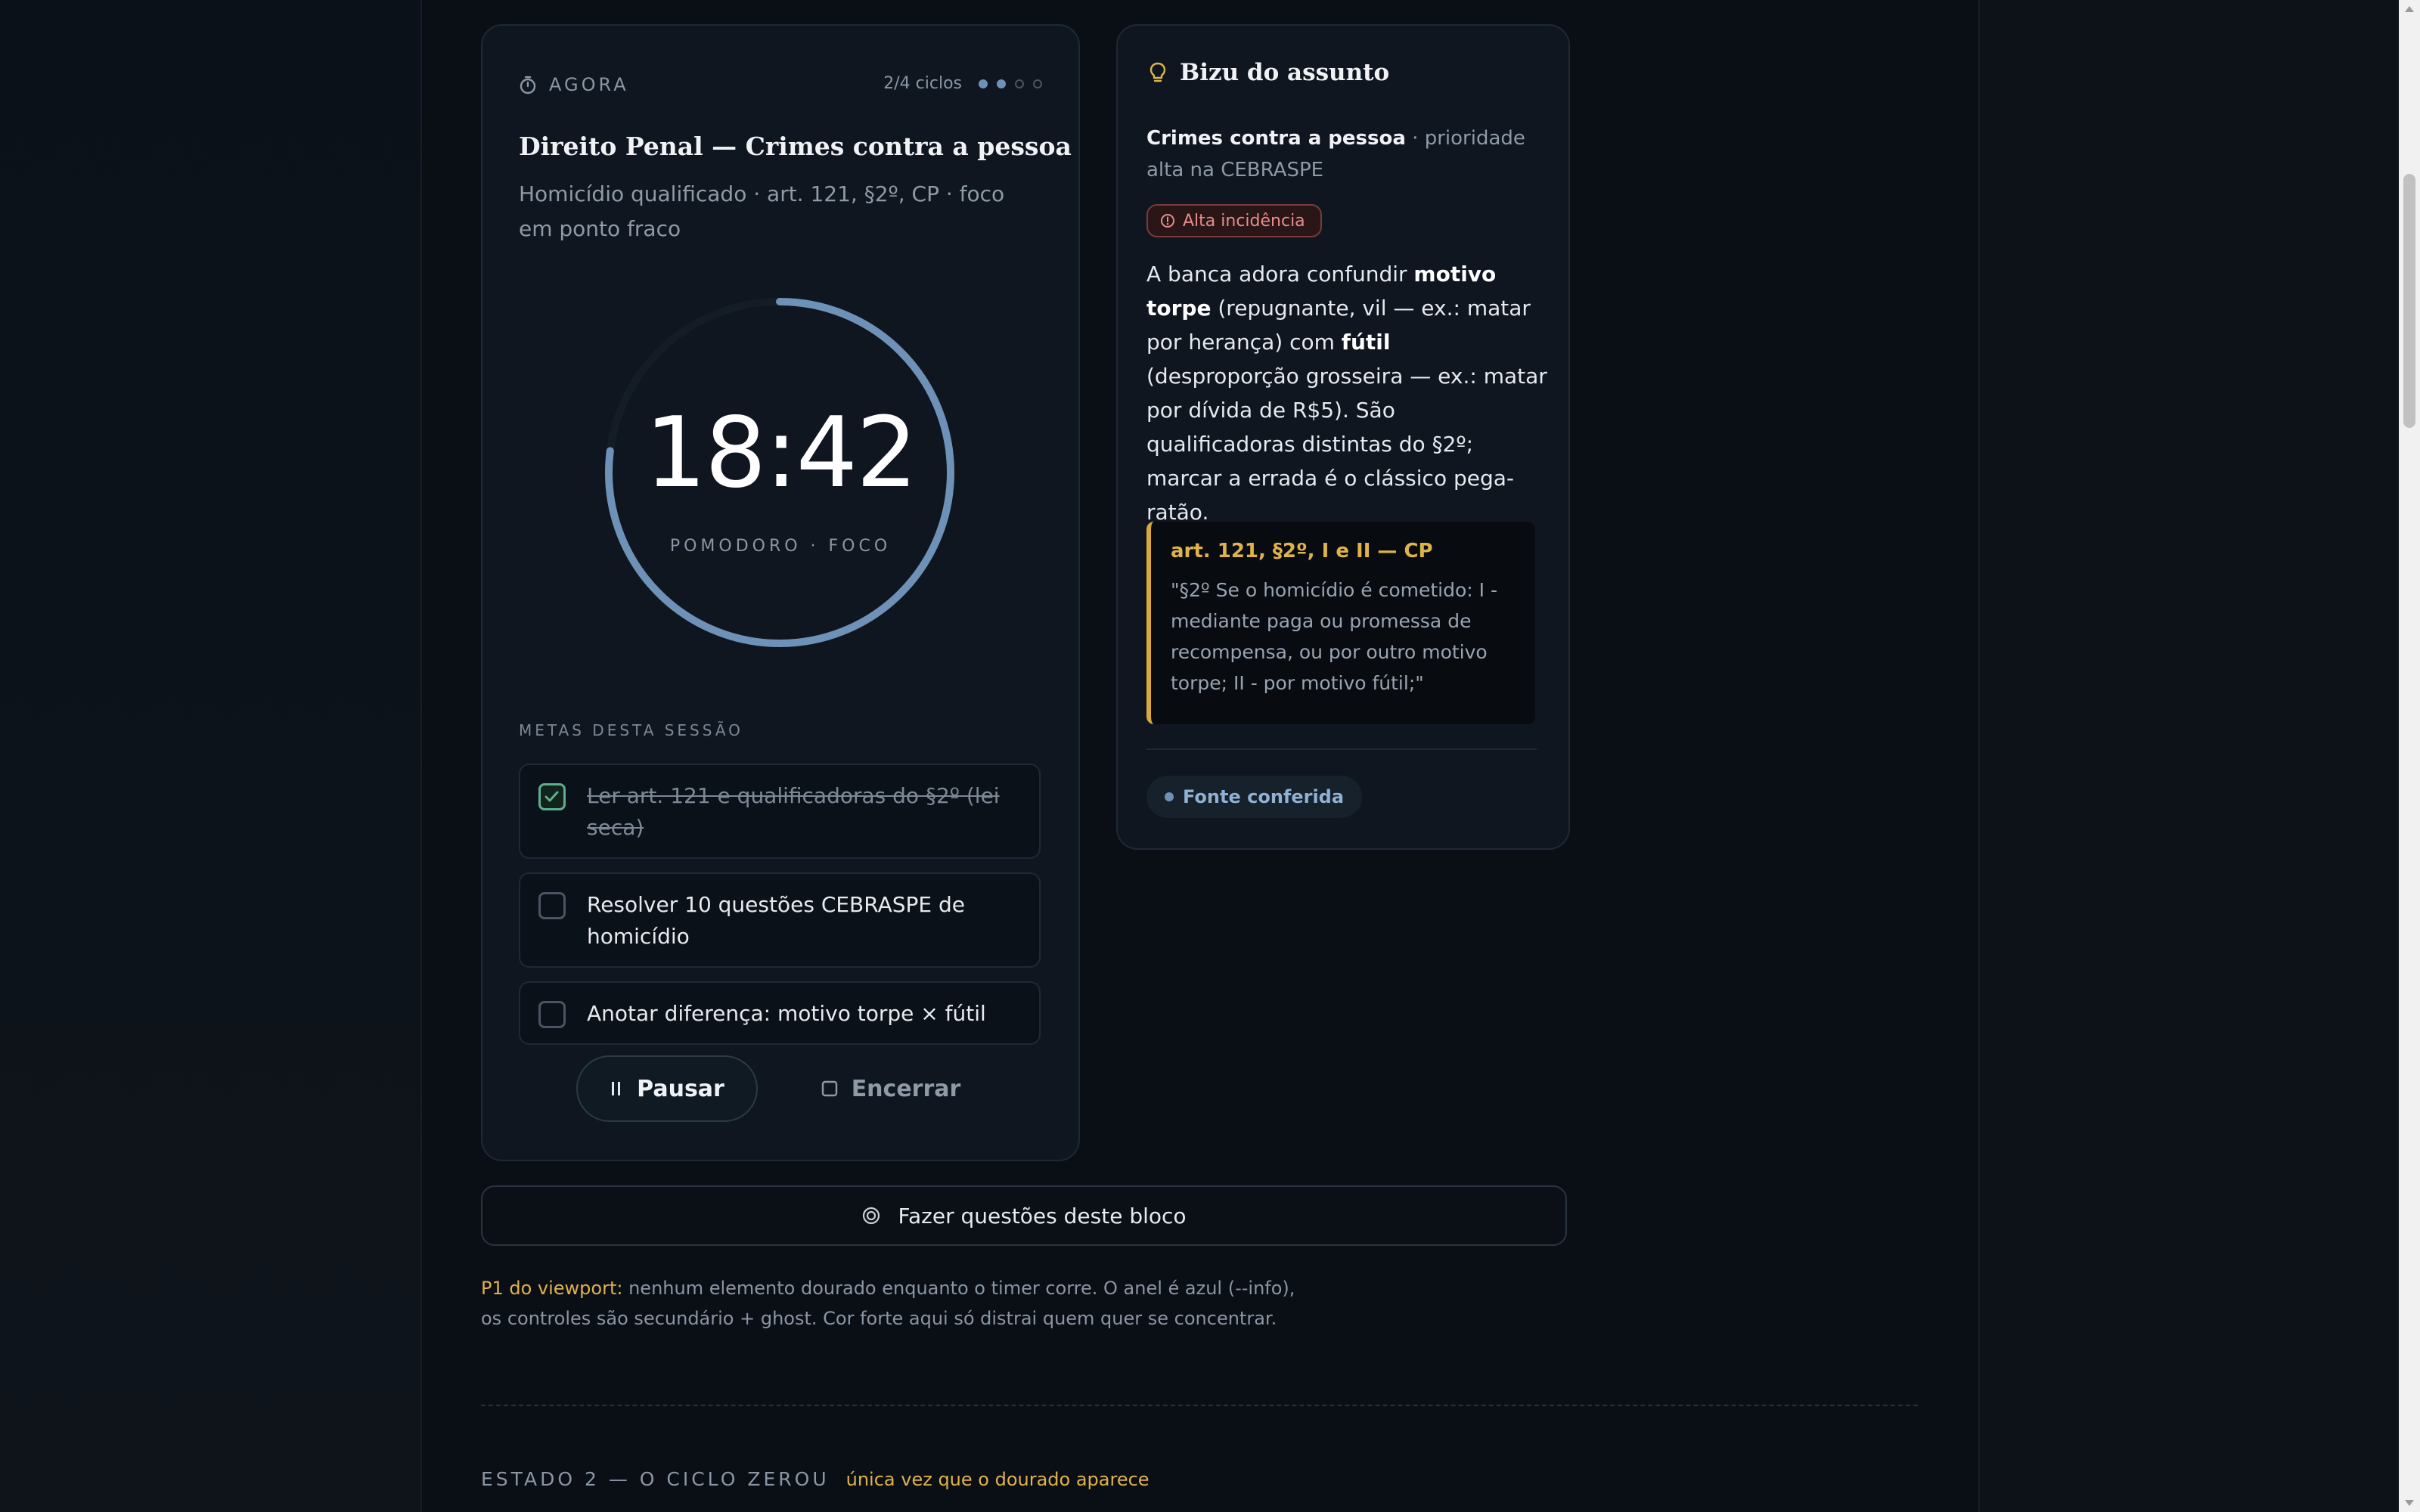  I want to click on incidence-badge-text: Alta incidência, so click(1244, 221).